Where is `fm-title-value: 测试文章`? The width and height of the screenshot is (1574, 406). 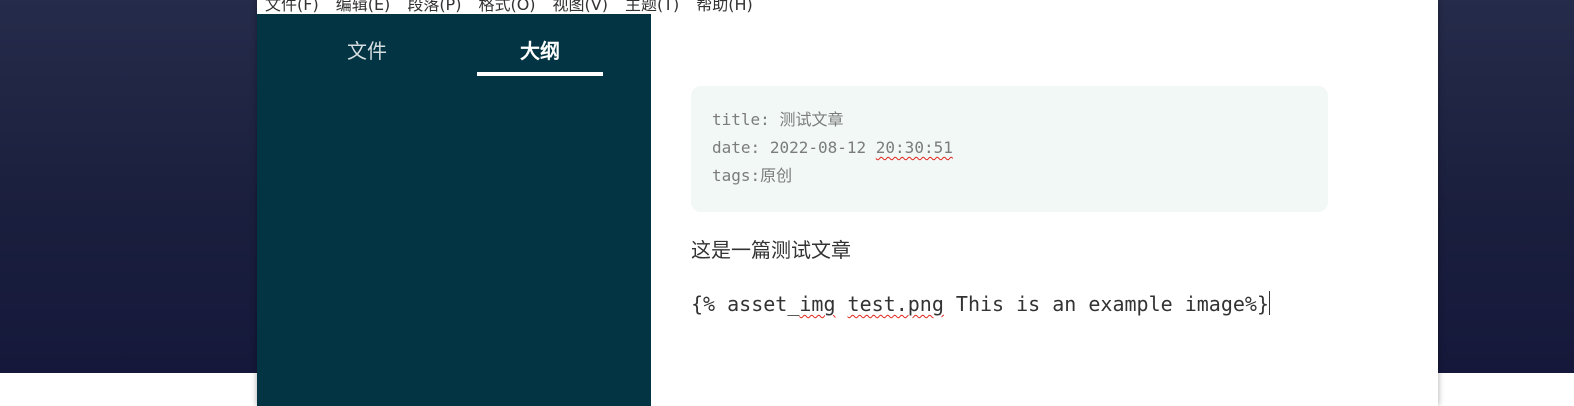
fm-title-value: 测试文章 is located at coordinates (811, 119).